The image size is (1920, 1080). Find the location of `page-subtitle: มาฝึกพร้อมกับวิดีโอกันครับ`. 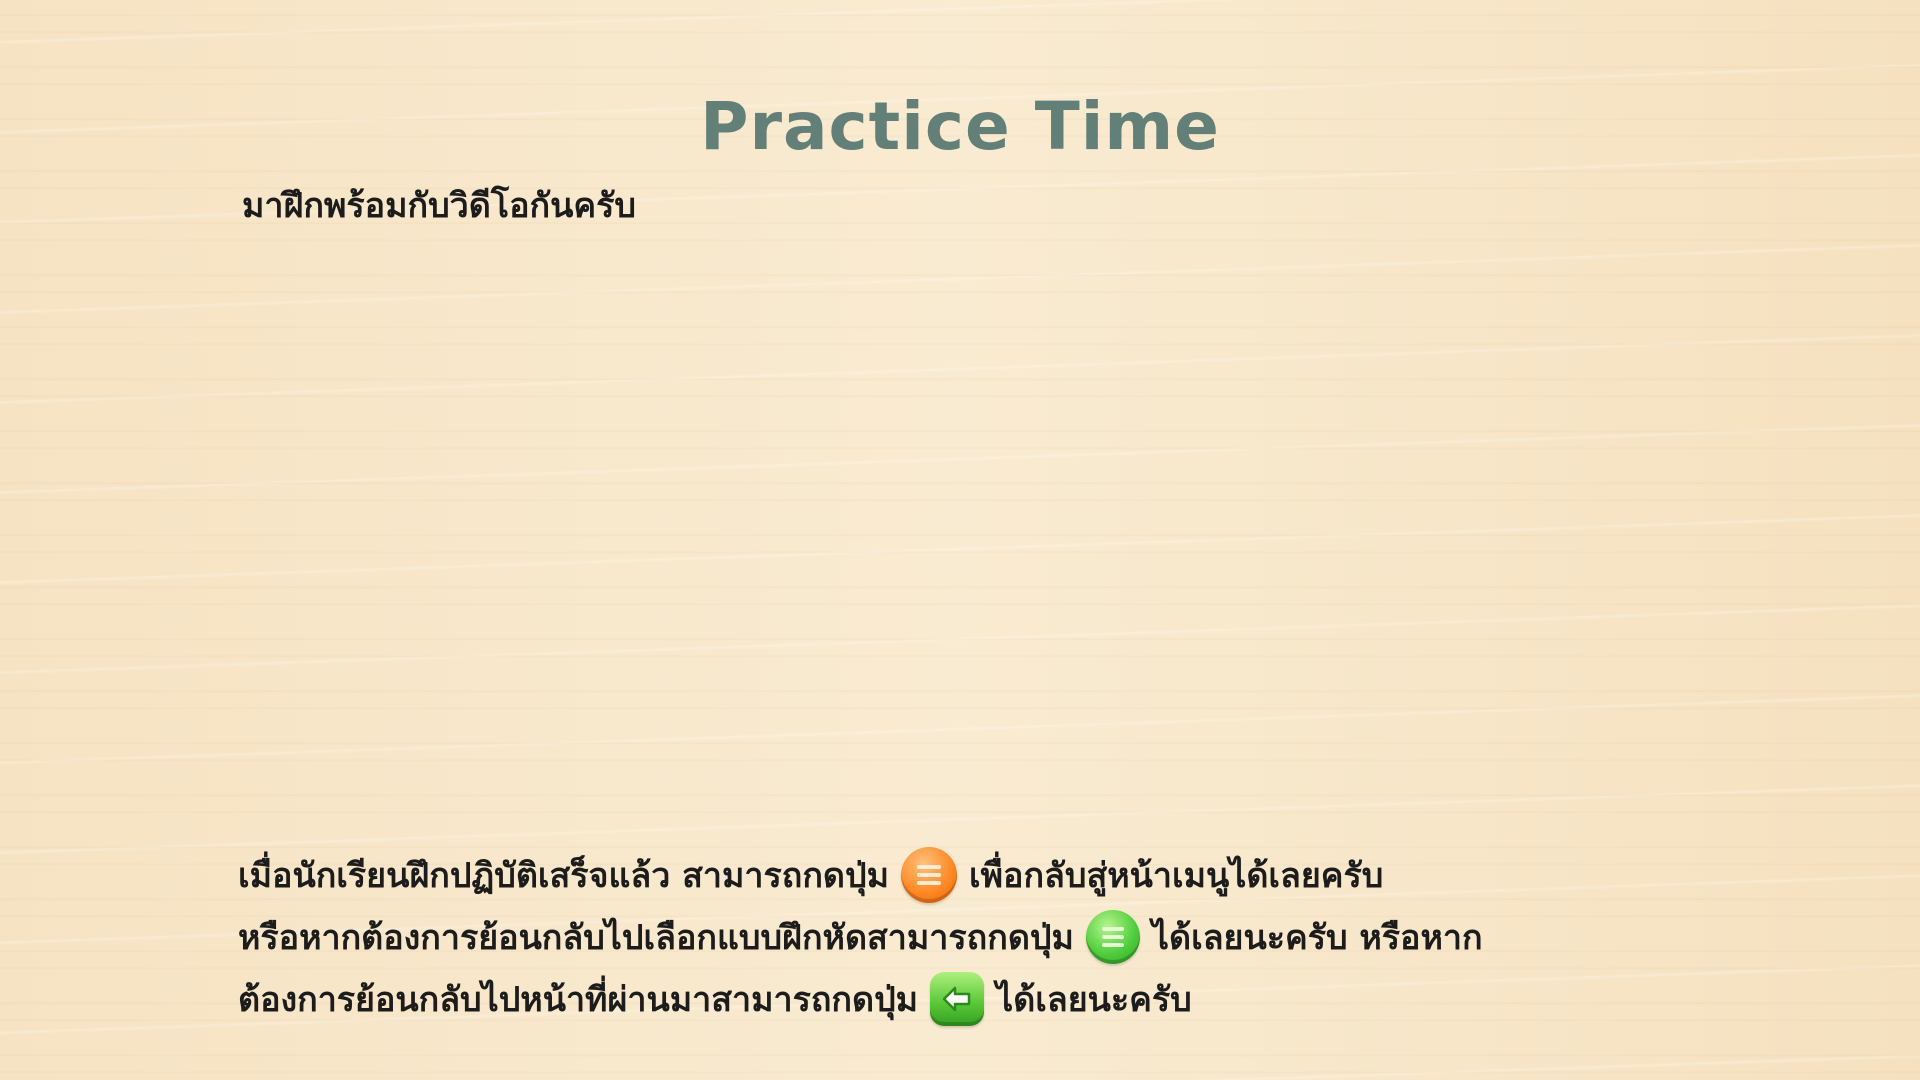

page-subtitle: มาฝึกพร้อมกับวิดีโอกันครับ is located at coordinates (439, 206).